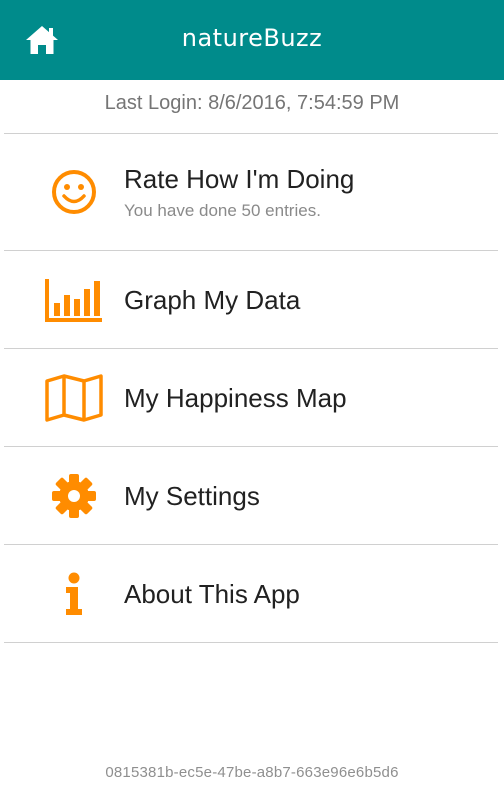 The image size is (504, 800). I want to click on bar-chart-icon, so click(74, 300).